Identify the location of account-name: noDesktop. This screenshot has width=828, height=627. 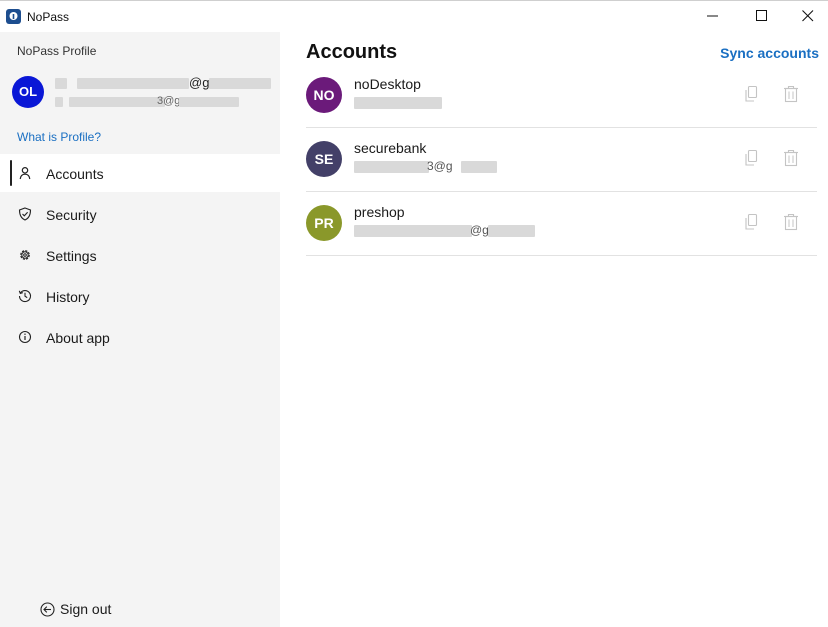
(387, 84).